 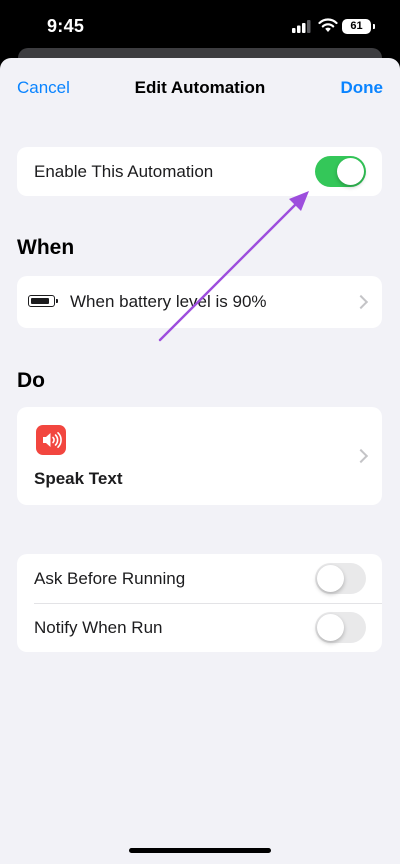 I want to click on enable-automation-row: Enable This Automation, so click(x=199, y=171).